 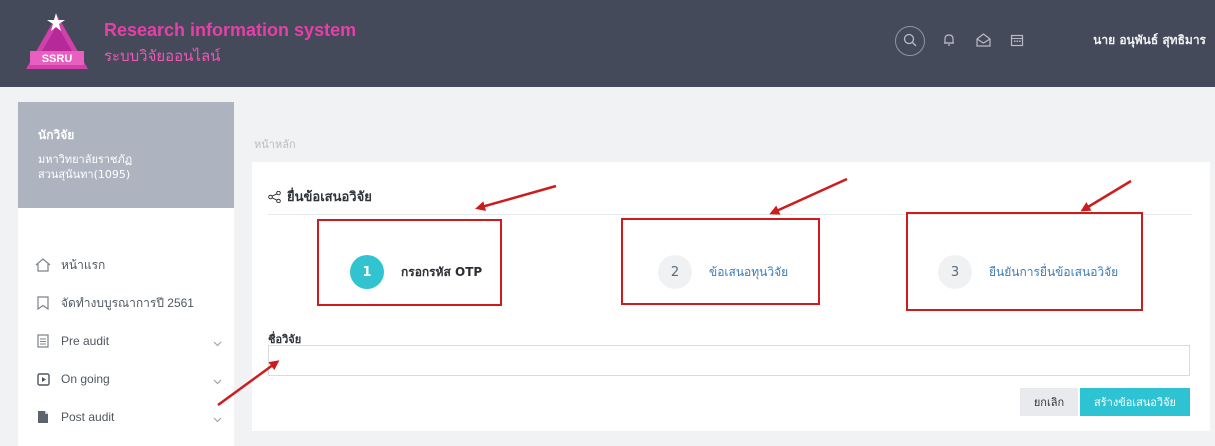 I want to click on card-title: ยื่นข้อเสนอวิจัย, so click(x=320, y=196).